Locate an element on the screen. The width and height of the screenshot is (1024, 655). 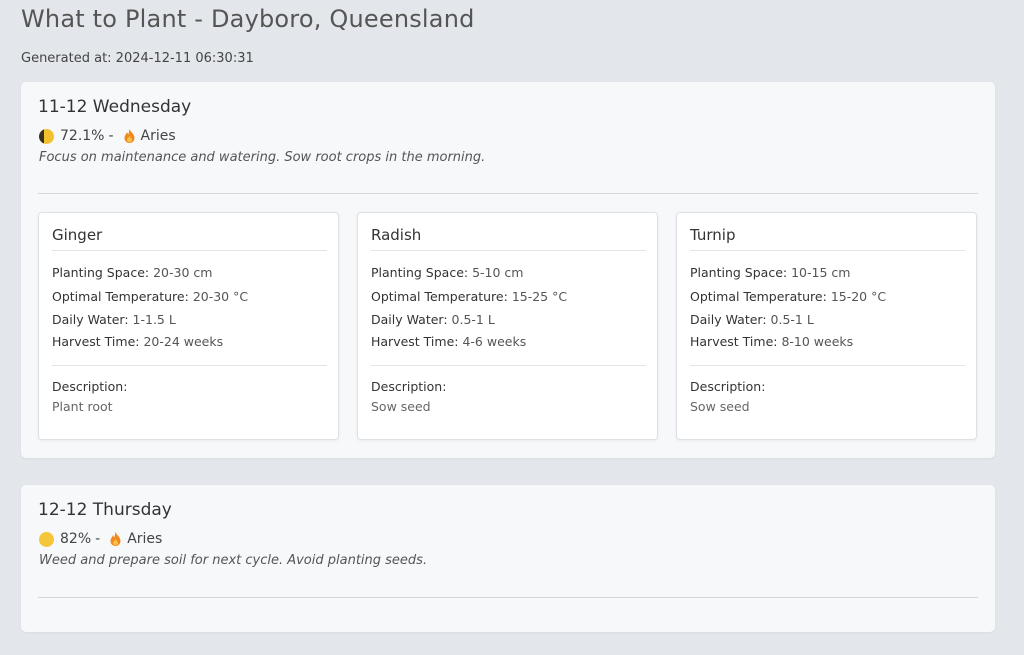
optimal-temperature: Optimal Temperature: 15-25 °C is located at coordinates (469, 296).